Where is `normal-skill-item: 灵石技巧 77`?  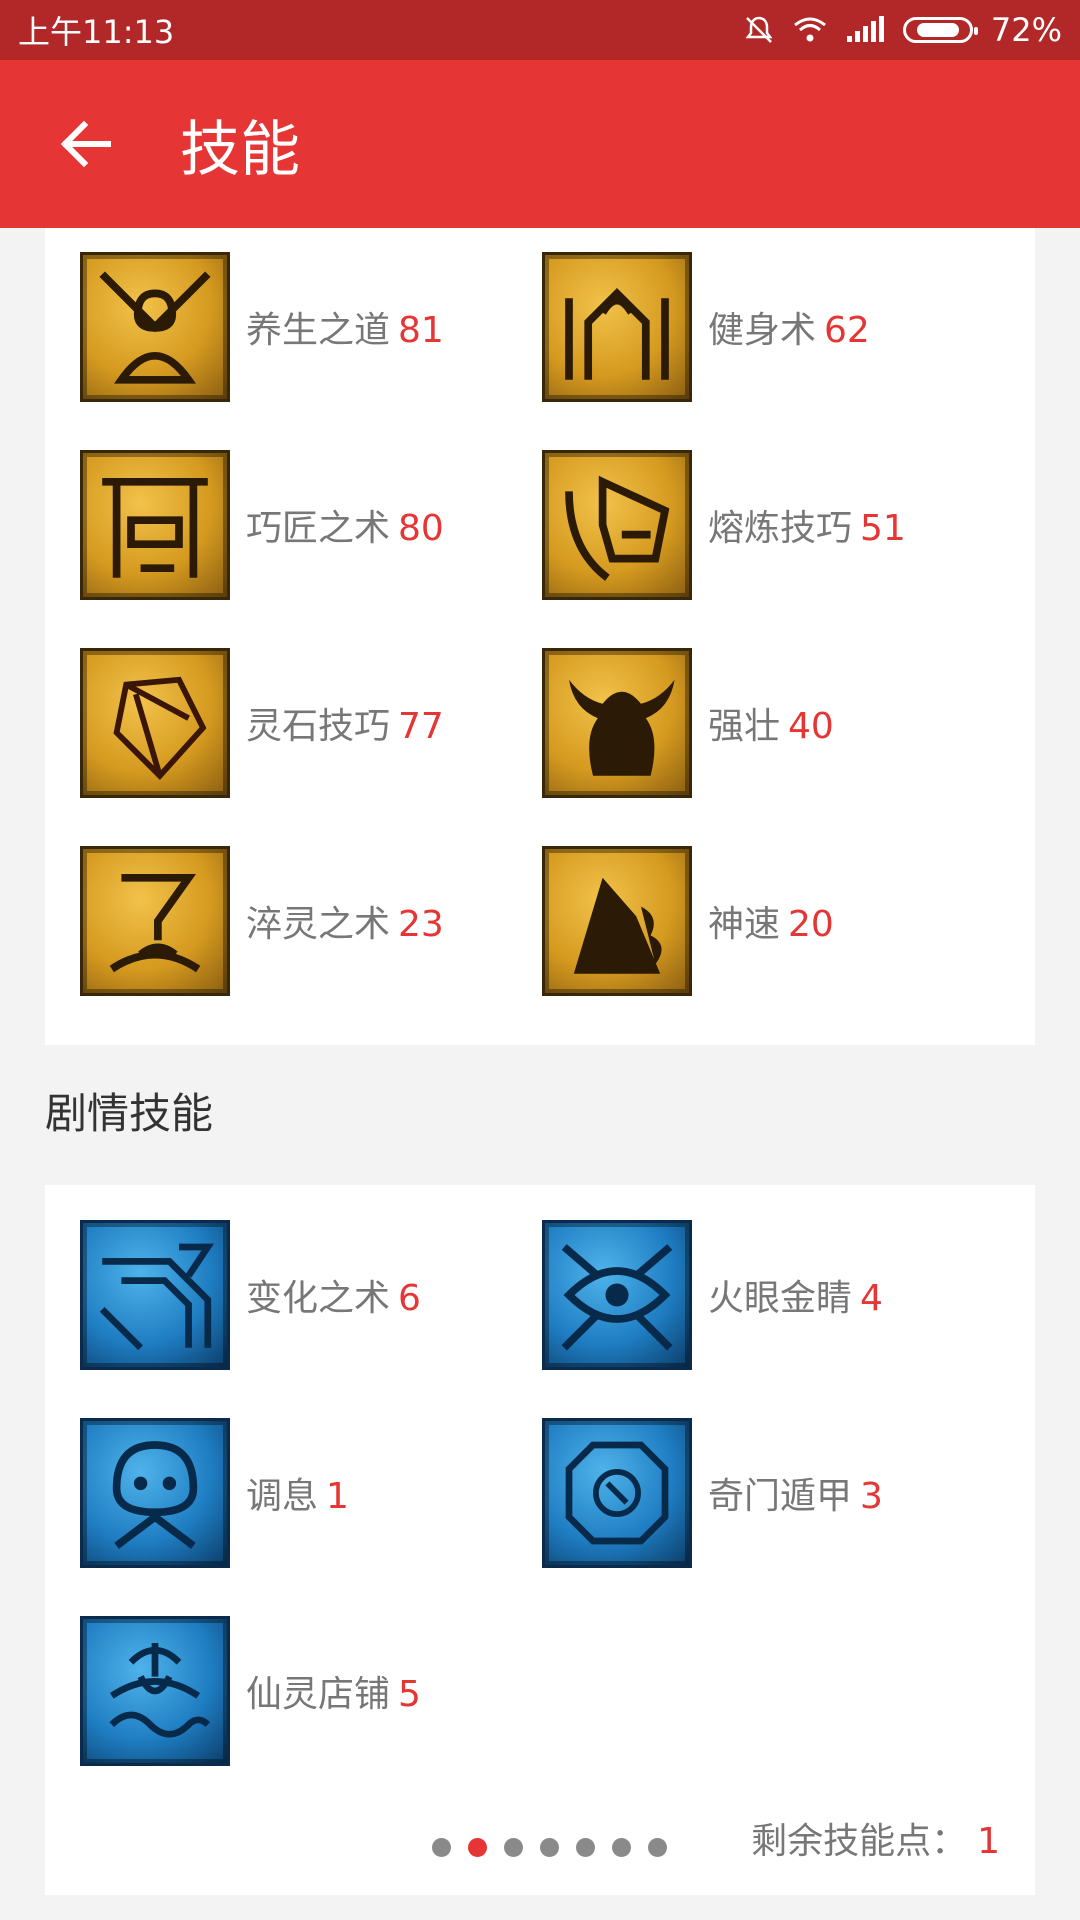
normal-skill-item: 灵石技巧 77 is located at coordinates (262, 723).